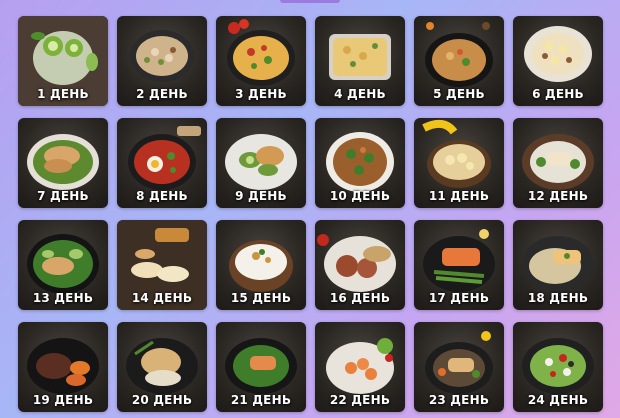 Image resolution: width=620 pixels, height=418 pixels. I want to click on day-label: 23 ДЕНЬ, so click(459, 400).